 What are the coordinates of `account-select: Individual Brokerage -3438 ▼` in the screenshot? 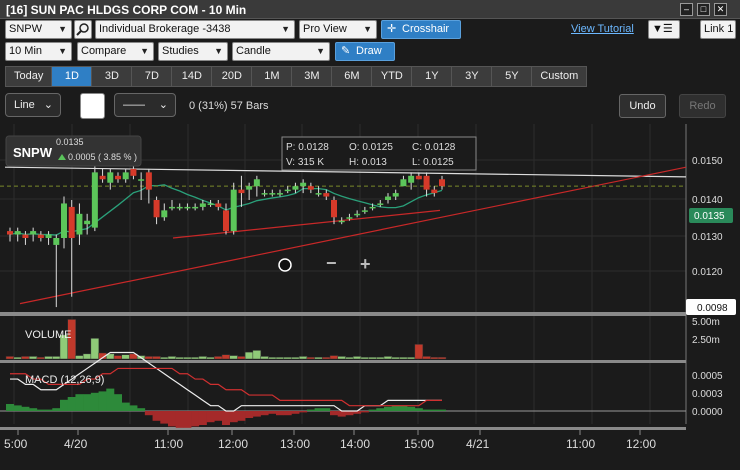 It's located at (195, 29).